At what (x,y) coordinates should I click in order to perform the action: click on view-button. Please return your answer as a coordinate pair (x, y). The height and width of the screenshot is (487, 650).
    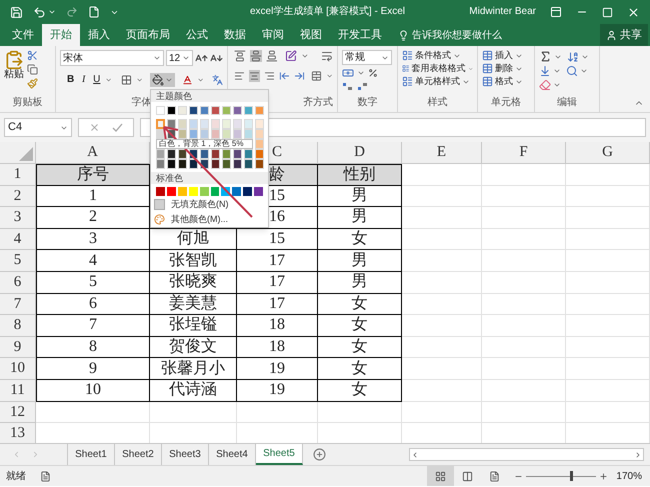
    Looking at the image, I should click on (440, 476).